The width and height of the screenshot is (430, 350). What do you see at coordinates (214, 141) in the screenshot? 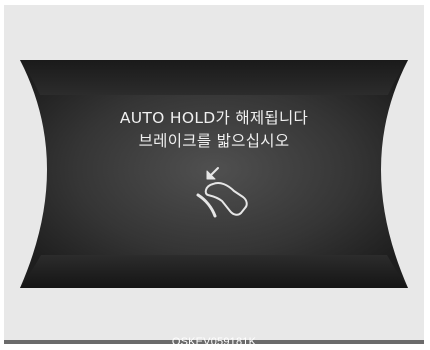
I see `press-brake-message: 브레이크를 밟으십시오` at bounding box center [214, 141].